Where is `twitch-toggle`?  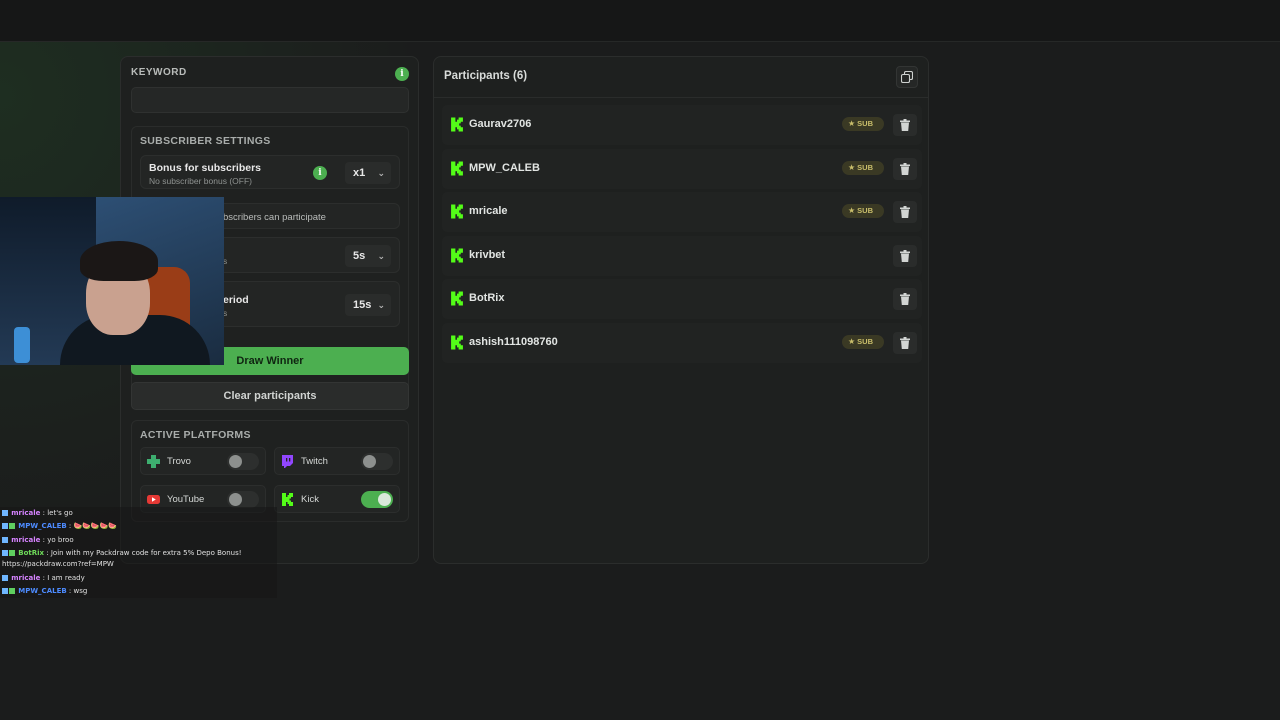
twitch-toggle is located at coordinates (377, 461).